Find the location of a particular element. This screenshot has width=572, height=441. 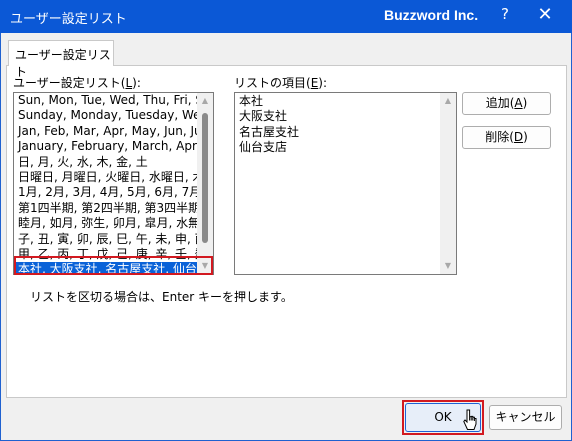

tab-custom-lists: ユーザー設定リスト is located at coordinates (61, 59).